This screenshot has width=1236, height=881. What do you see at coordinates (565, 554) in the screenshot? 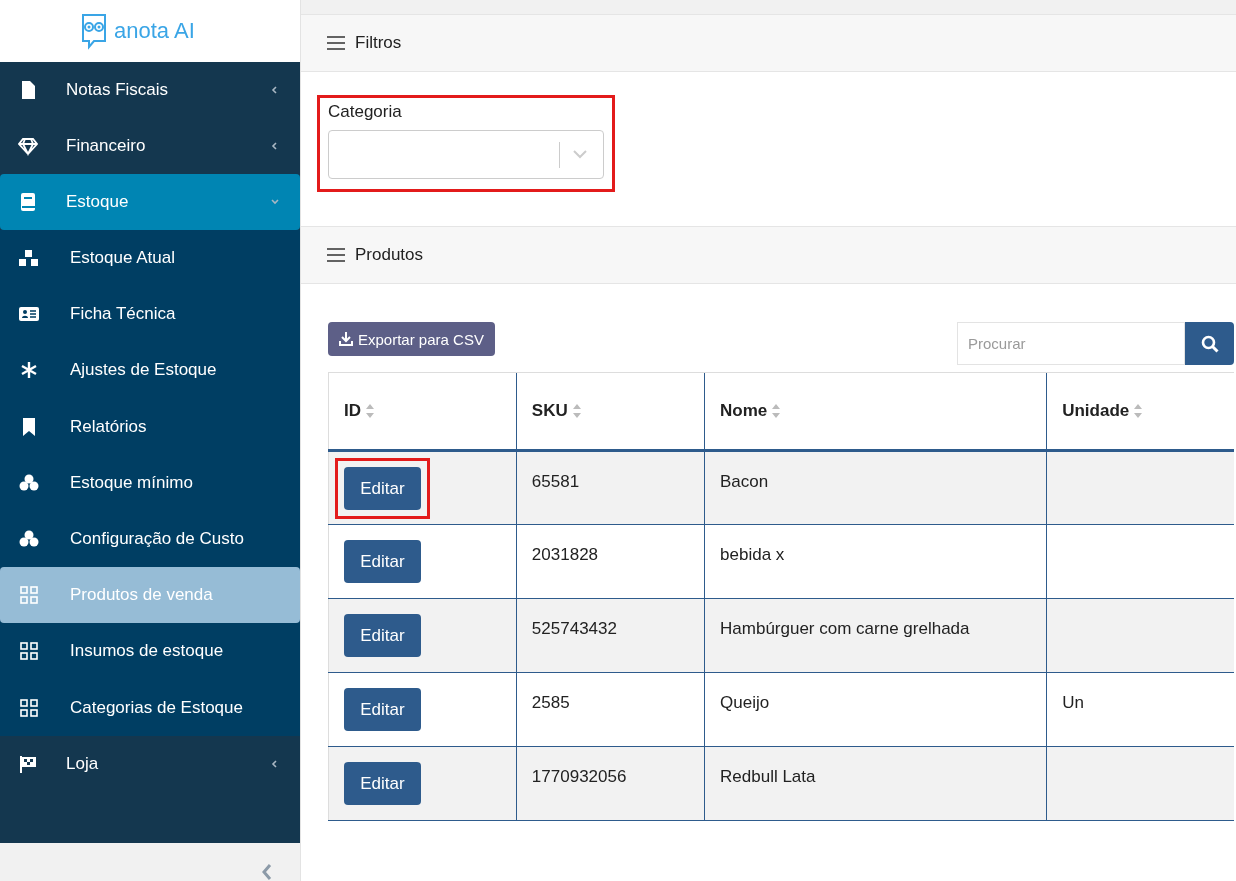
I see `table-cell: 2031828` at bounding box center [565, 554].